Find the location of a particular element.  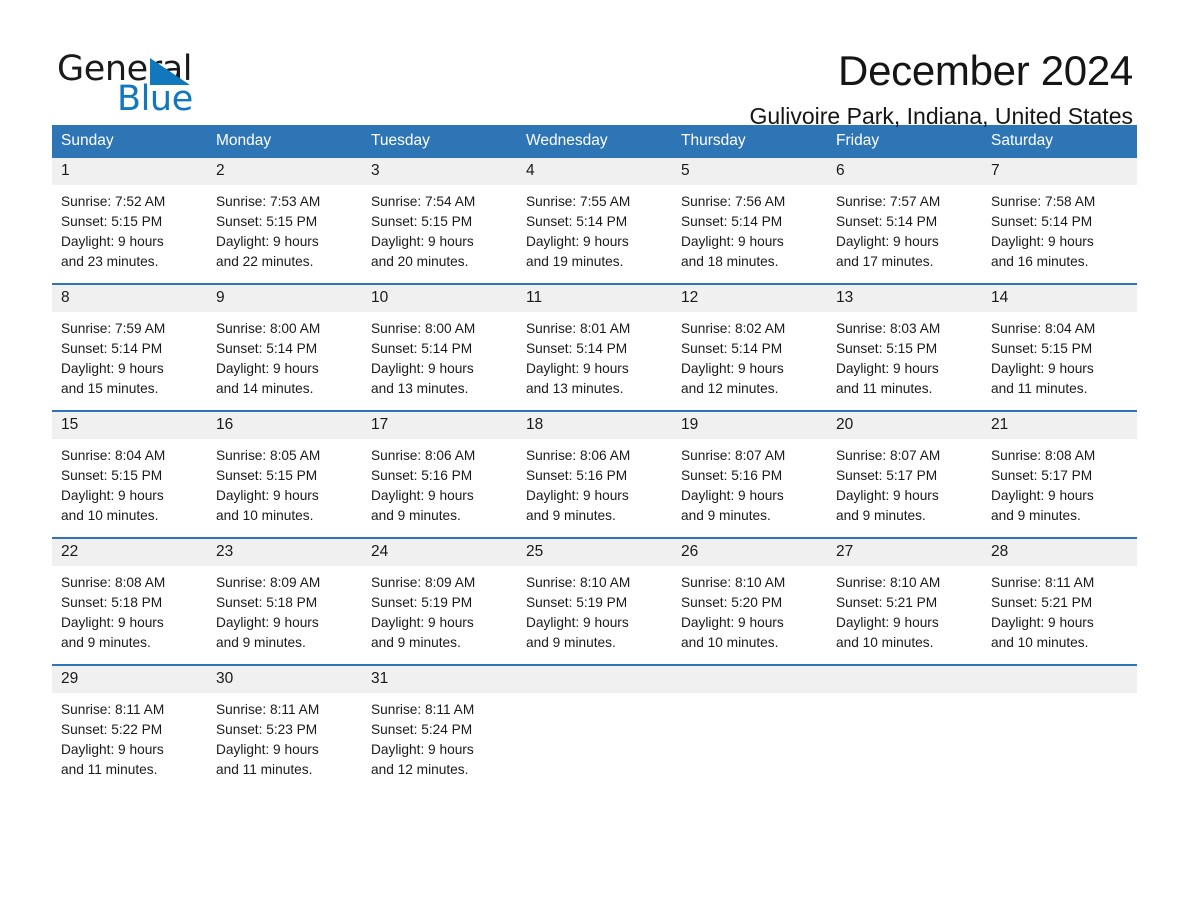

daylight-line-2: and 13 minutes. is located at coordinates (420, 388).